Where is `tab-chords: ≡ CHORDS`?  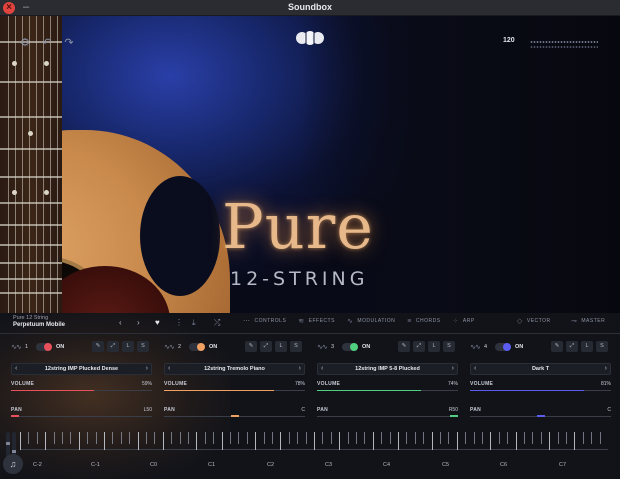
tab-chords: ≡ CHORDS is located at coordinates (423, 321).